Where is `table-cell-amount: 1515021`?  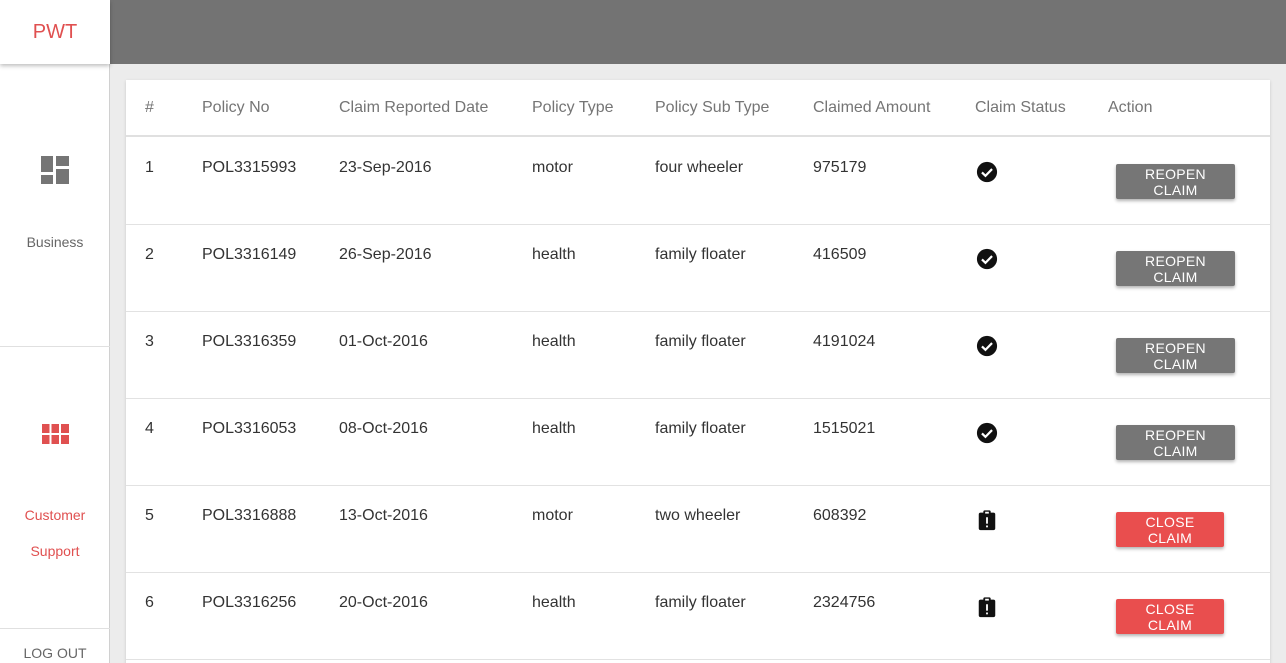 table-cell-amount: 1515021 is located at coordinates (844, 428).